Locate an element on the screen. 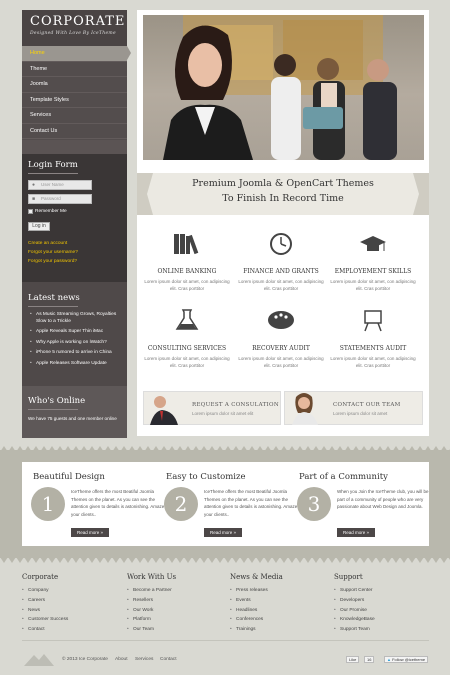  remember-checkbox is located at coordinates (30, 211).